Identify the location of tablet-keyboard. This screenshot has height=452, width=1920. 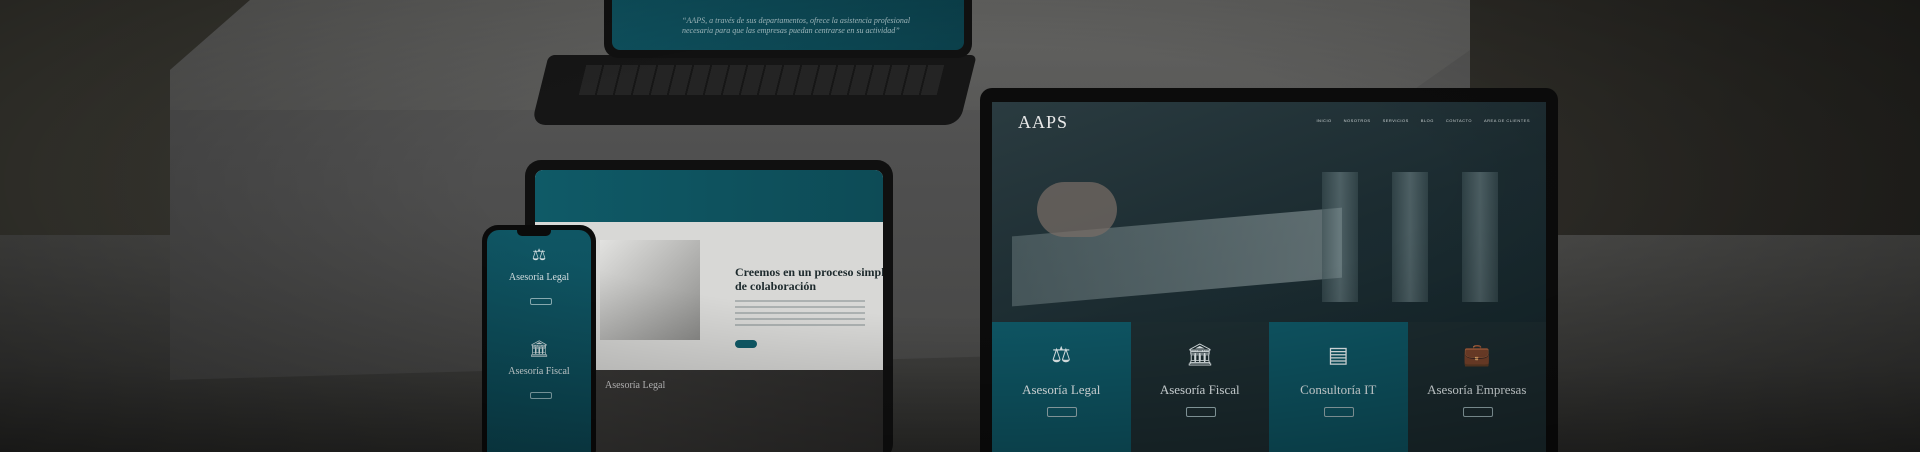
(754, 90).